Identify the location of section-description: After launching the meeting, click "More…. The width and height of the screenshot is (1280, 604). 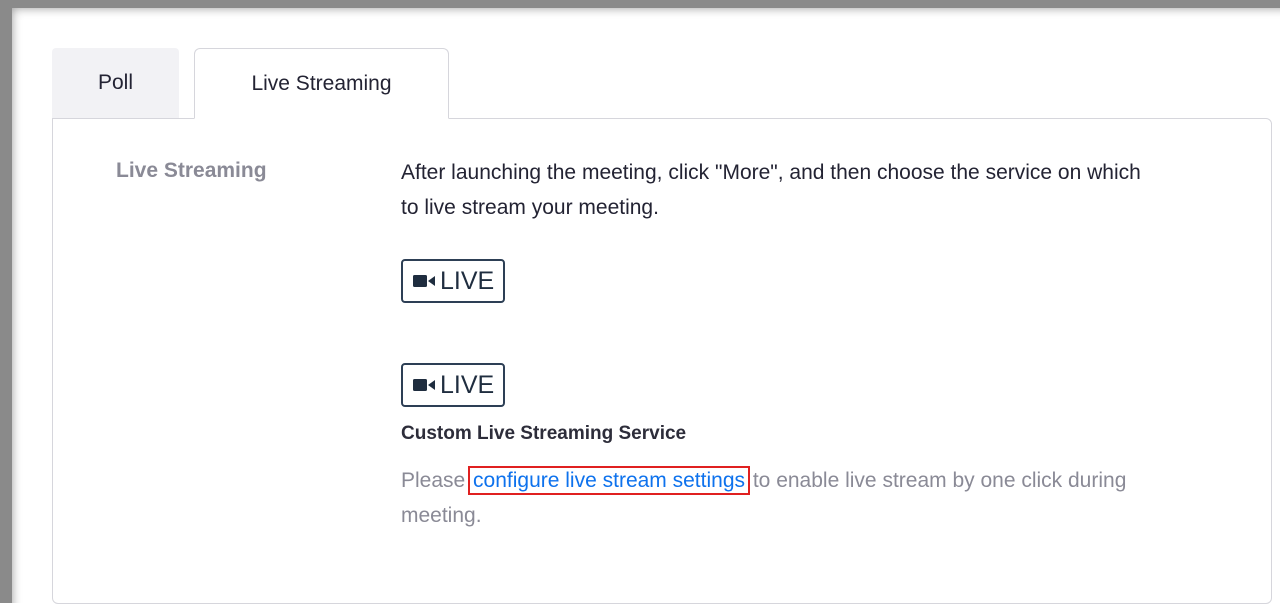
(771, 190).